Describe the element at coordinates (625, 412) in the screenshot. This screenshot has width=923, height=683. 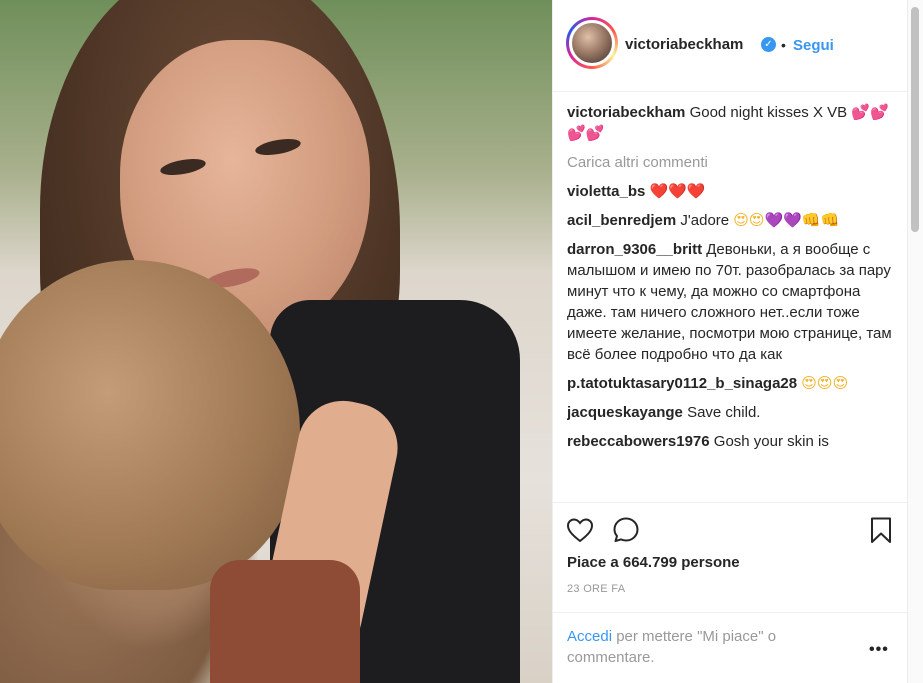
I see `comment-username: jacqueskayange` at that location.